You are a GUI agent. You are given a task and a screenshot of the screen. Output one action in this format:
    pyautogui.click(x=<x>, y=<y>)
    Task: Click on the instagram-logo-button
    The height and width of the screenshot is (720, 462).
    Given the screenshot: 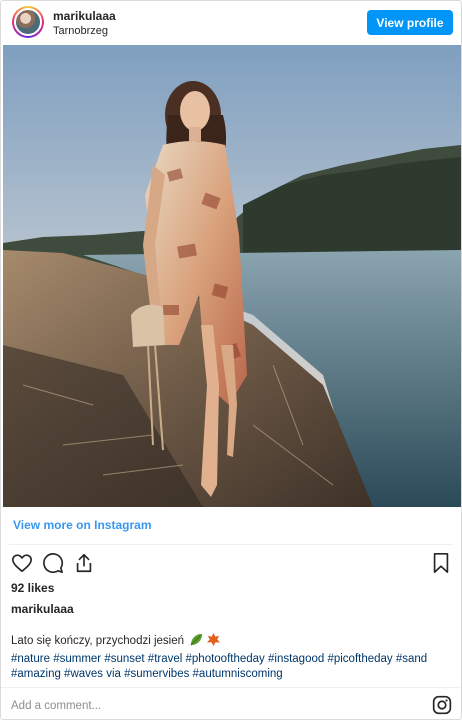 What is the action you would take?
    pyautogui.click(x=442, y=705)
    